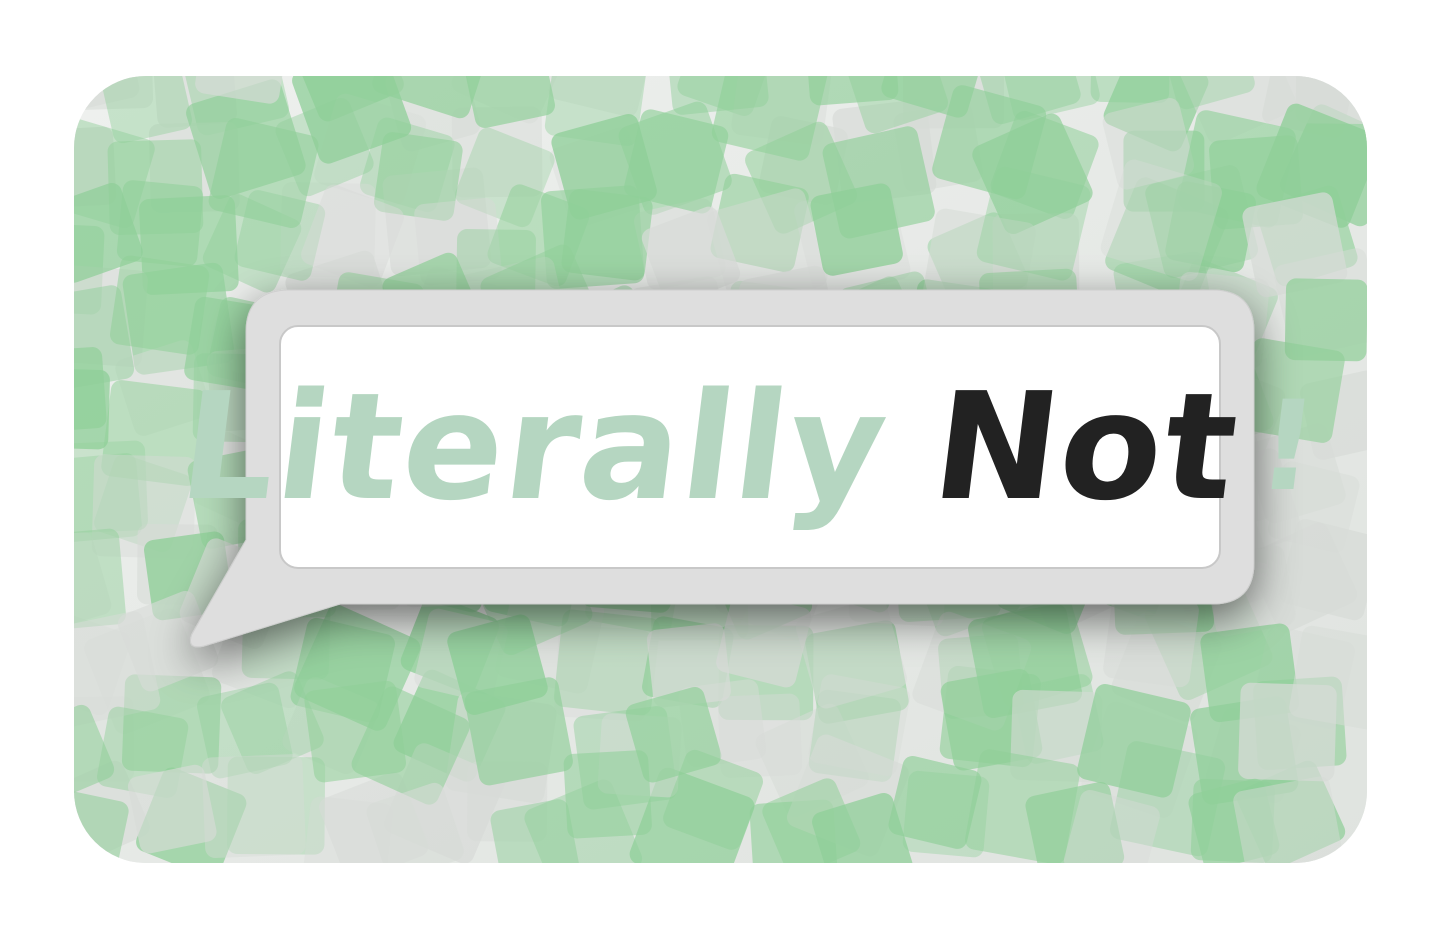 Image resolution: width=1441 pixels, height=931 pixels. What do you see at coordinates (1086, 447) in the screenshot?
I see `logo-word-not: Not` at bounding box center [1086, 447].